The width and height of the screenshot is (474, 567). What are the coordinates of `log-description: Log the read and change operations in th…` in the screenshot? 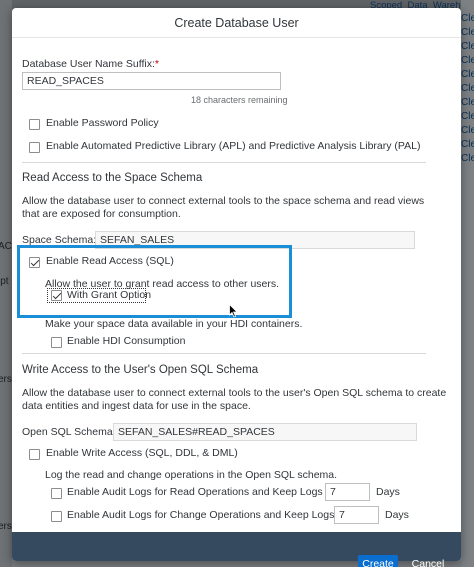 It's located at (191, 475).